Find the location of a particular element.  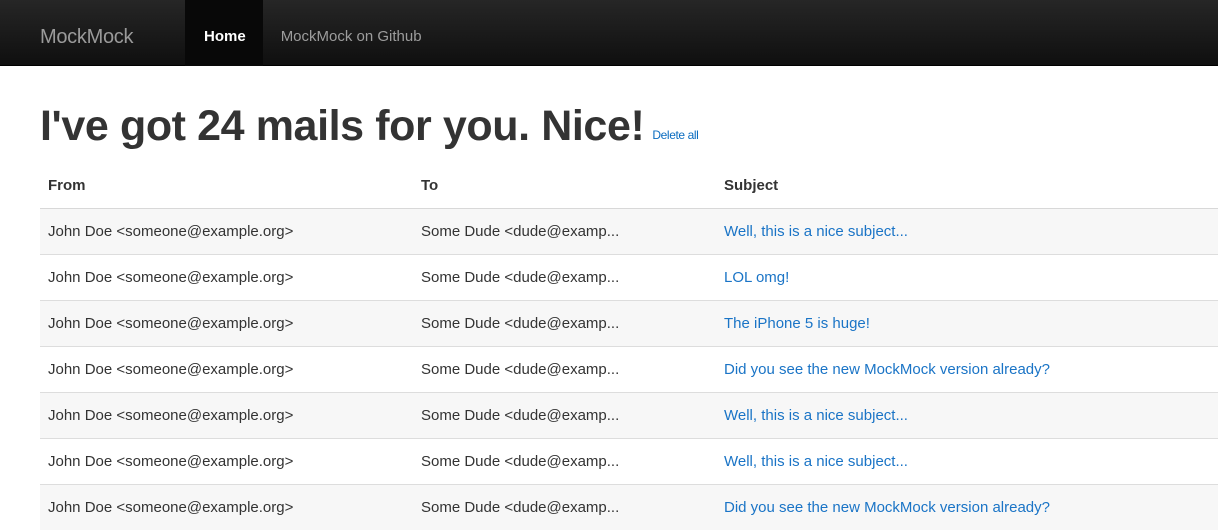

column-header-from: From is located at coordinates (226, 186).